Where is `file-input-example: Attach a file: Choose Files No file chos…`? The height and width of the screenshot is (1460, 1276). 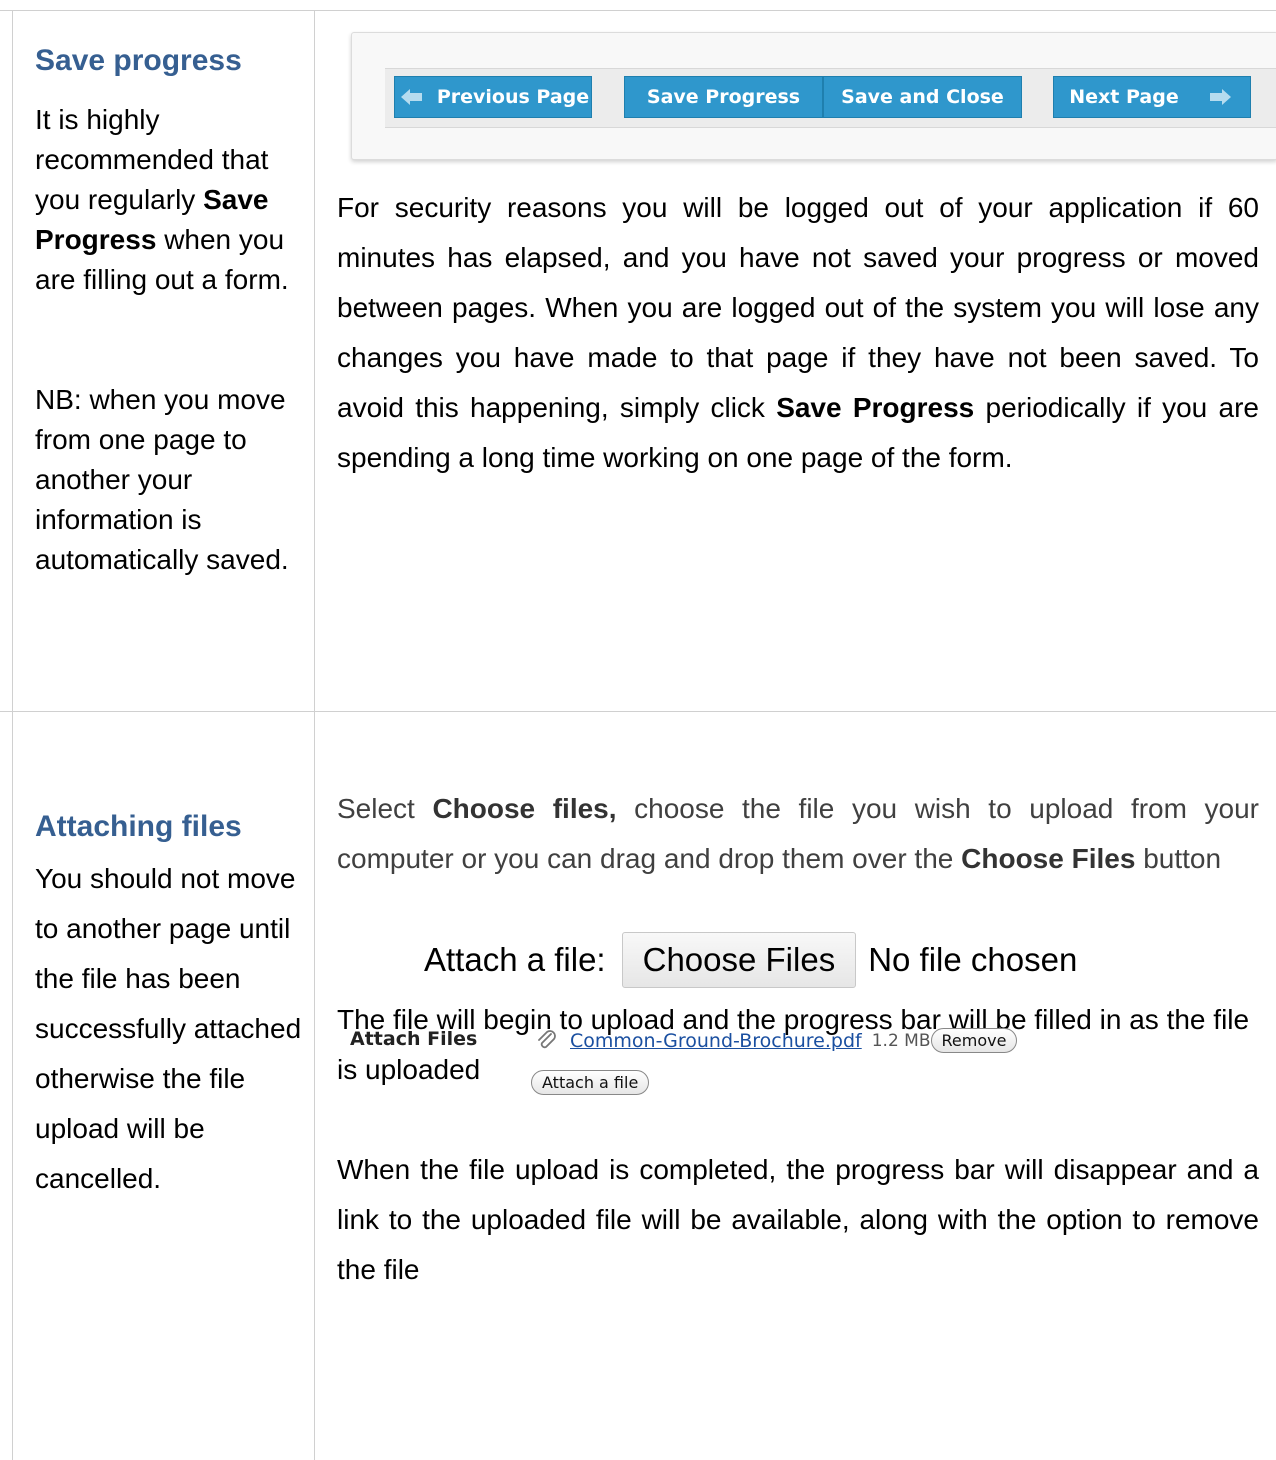 file-input-example: Attach a file: Choose Files No file chos… is located at coordinates (750, 960).